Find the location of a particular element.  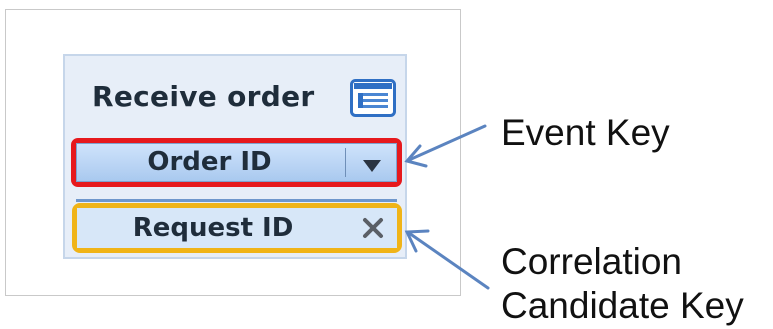

candidate-key-annotation: Correlation Candidate Key is located at coordinates (622, 284).